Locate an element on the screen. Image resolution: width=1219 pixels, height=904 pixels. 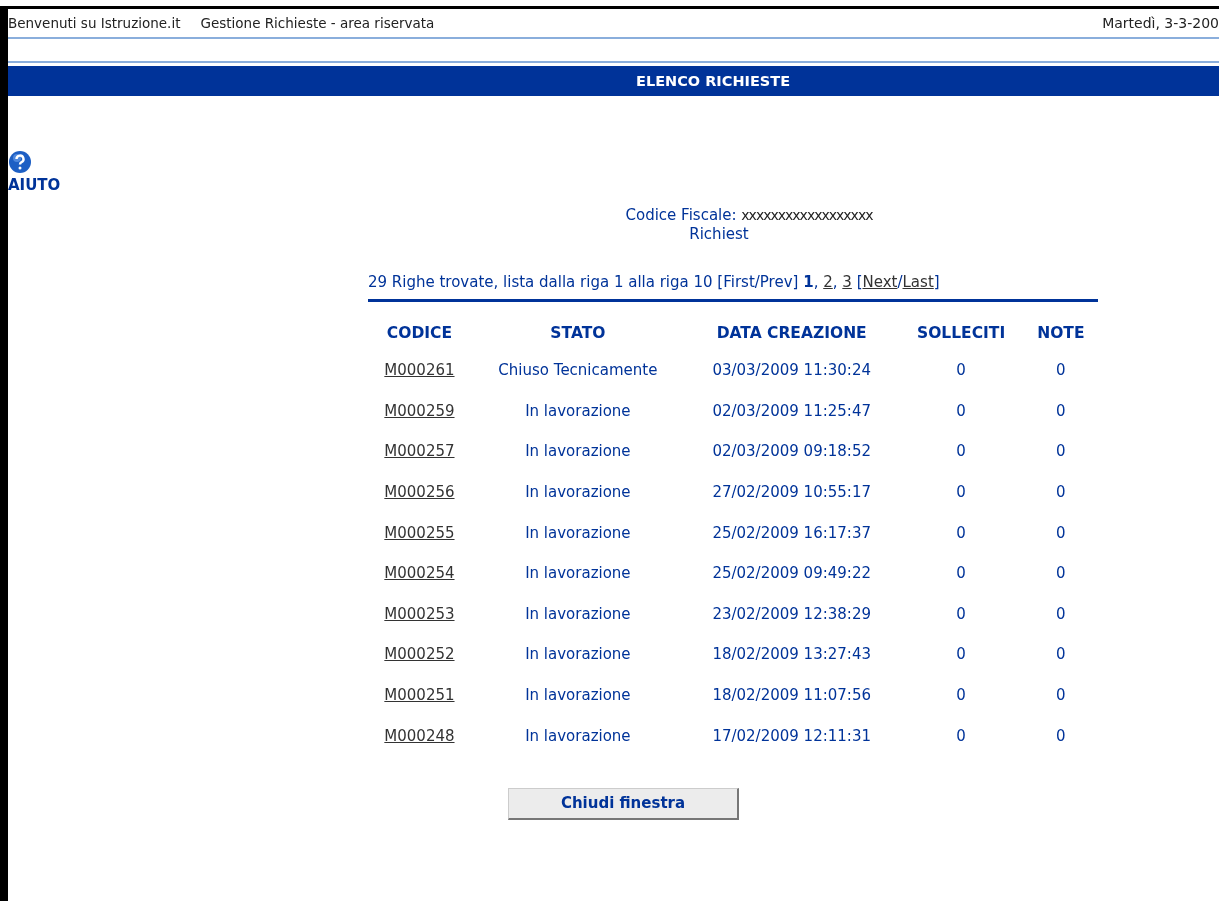
fiscal-code-value: xxxxxxxxxxxxxxxxxx is located at coordinates (807, 215).